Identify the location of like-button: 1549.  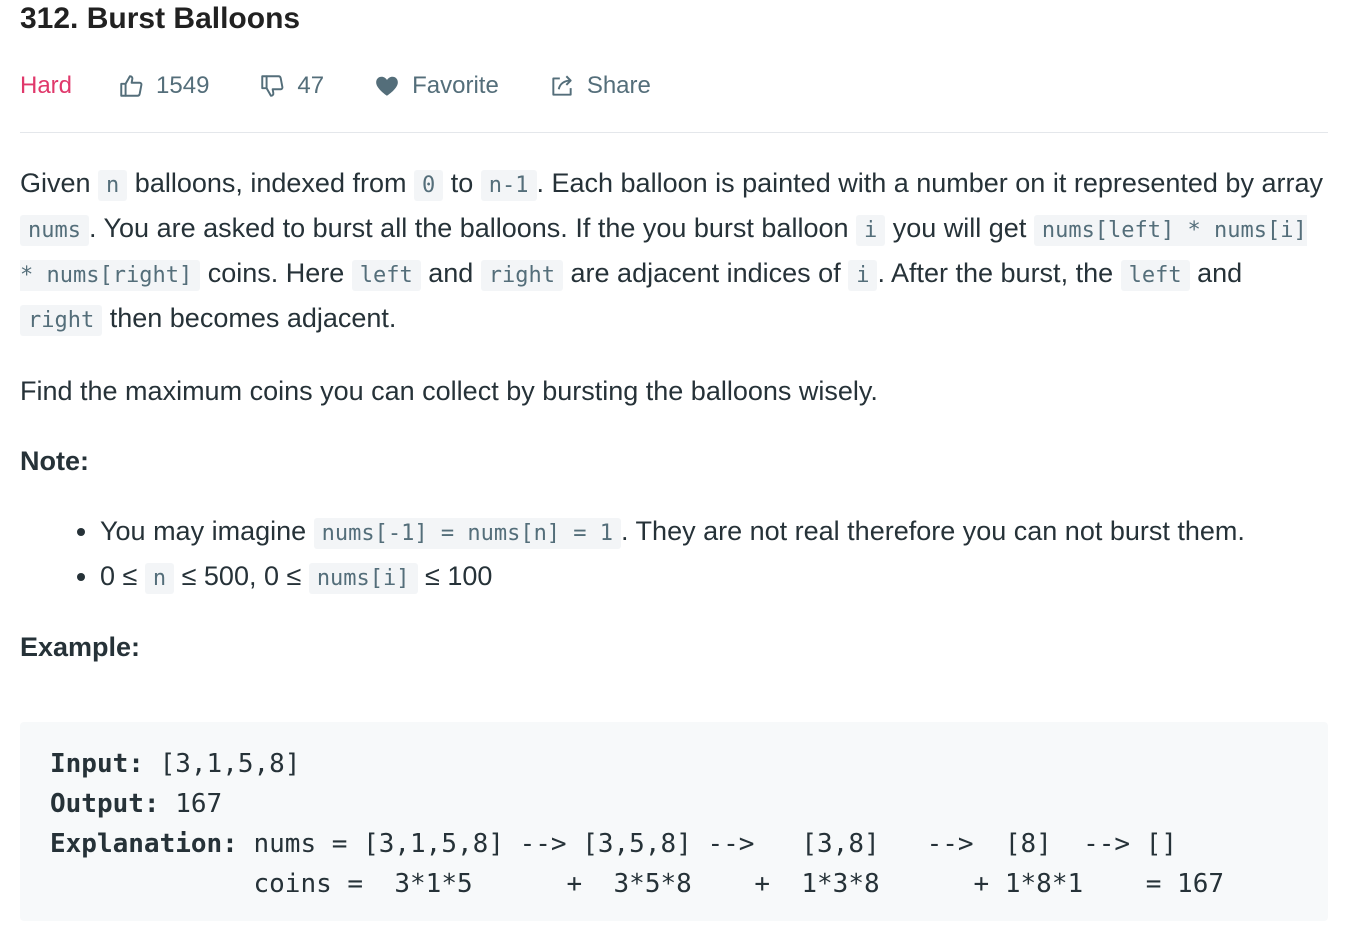
(163, 86).